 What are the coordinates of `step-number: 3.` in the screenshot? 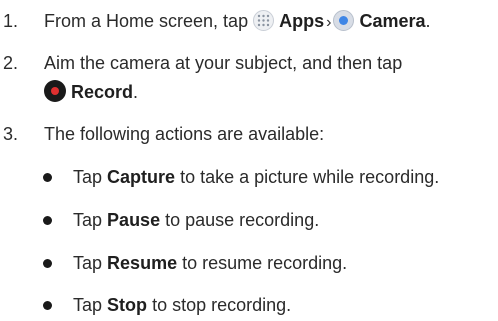 It's located at (11, 134).